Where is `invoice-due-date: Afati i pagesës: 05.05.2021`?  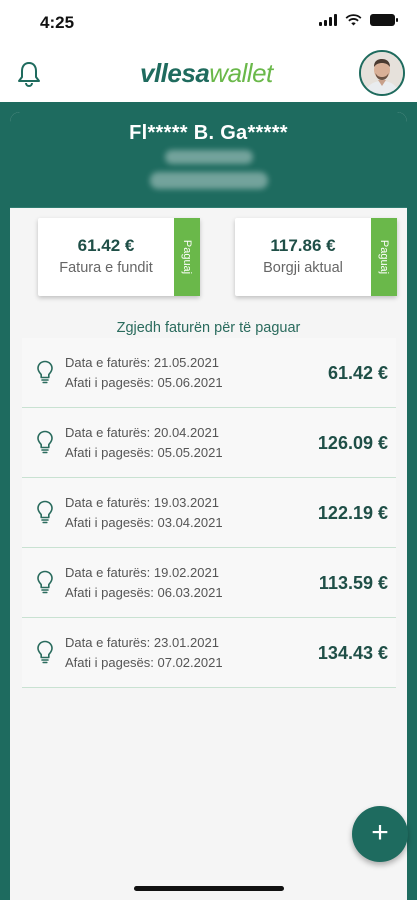 invoice-due-date: Afati i pagesës: 05.05.2021 is located at coordinates (144, 452).